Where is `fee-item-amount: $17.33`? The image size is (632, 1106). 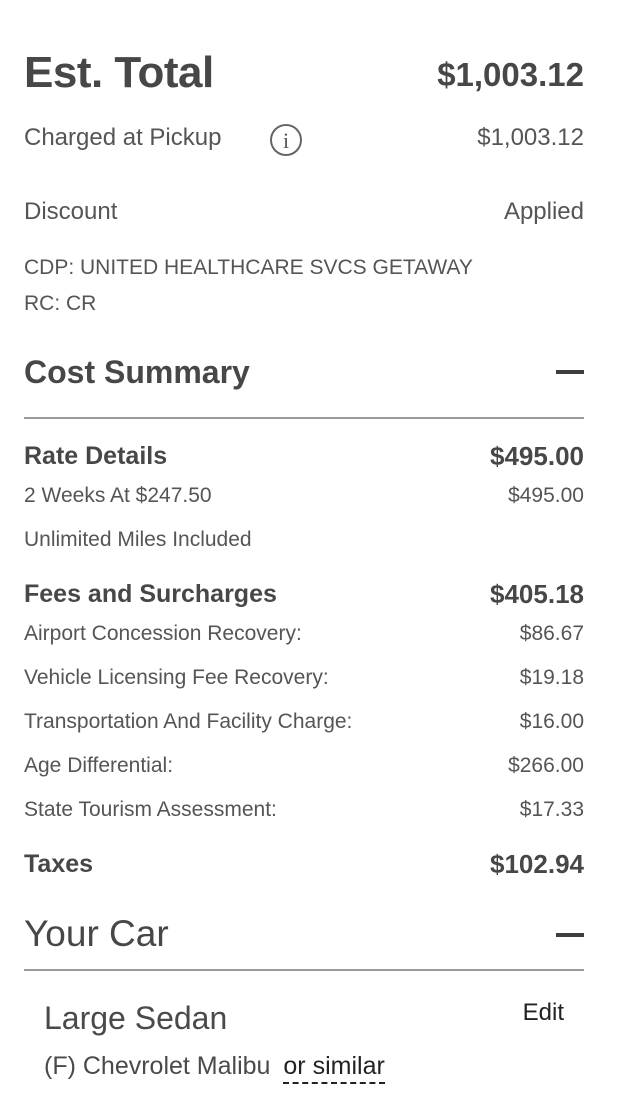
fee-item-amount: $17.33 is located at coordinates (551, 809).